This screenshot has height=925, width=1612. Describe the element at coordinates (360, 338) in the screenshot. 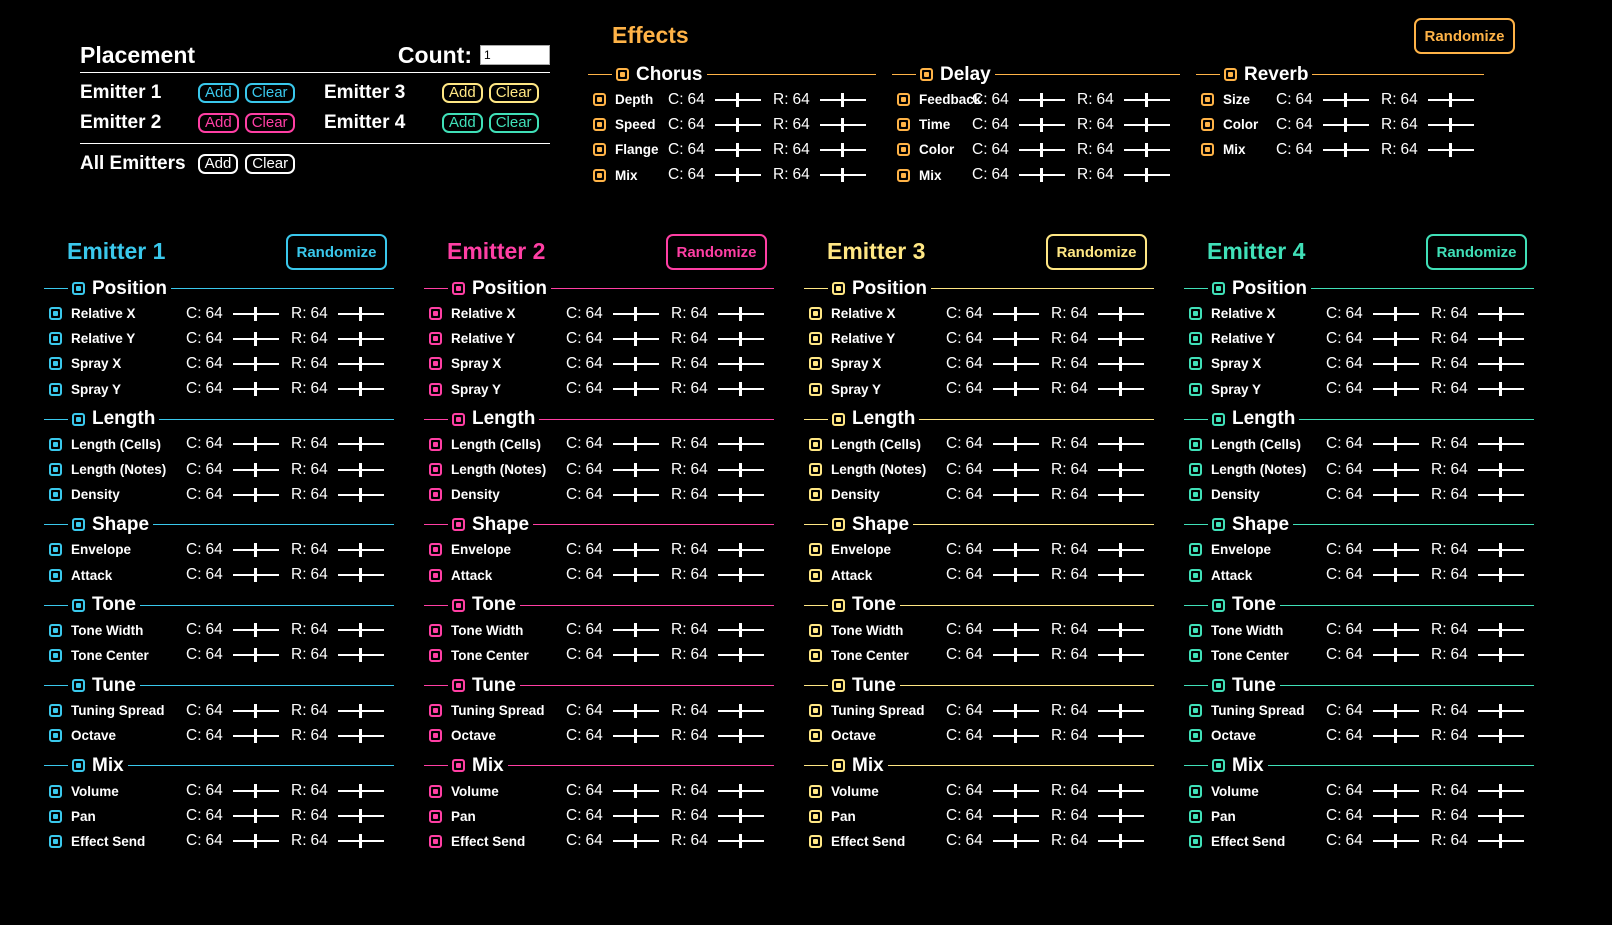

I see `emitter-1-relative-y-range-slider` at that location.